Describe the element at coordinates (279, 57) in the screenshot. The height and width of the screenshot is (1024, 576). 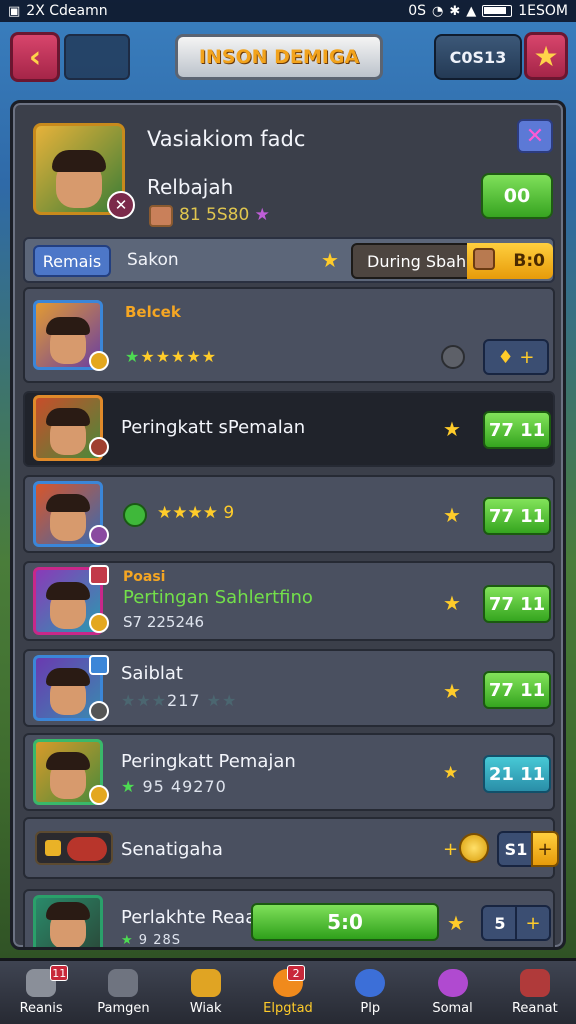
I see `page-title: INSON DEMIGA` at that location.